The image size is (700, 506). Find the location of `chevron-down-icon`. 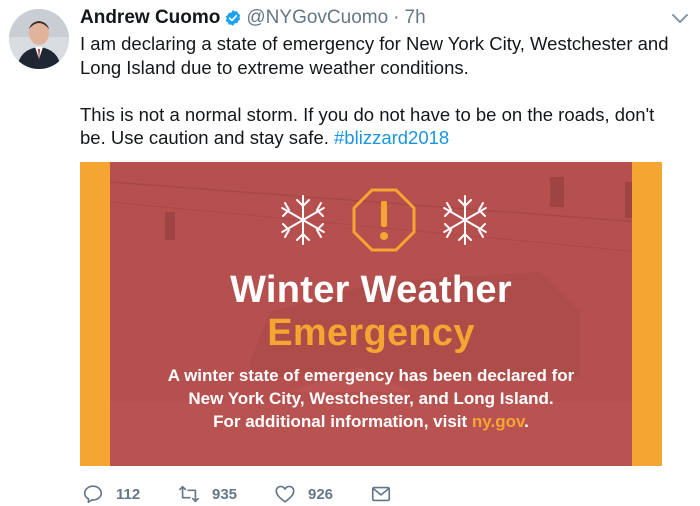

chevron-down-icon is located at coordinates (680, 18).